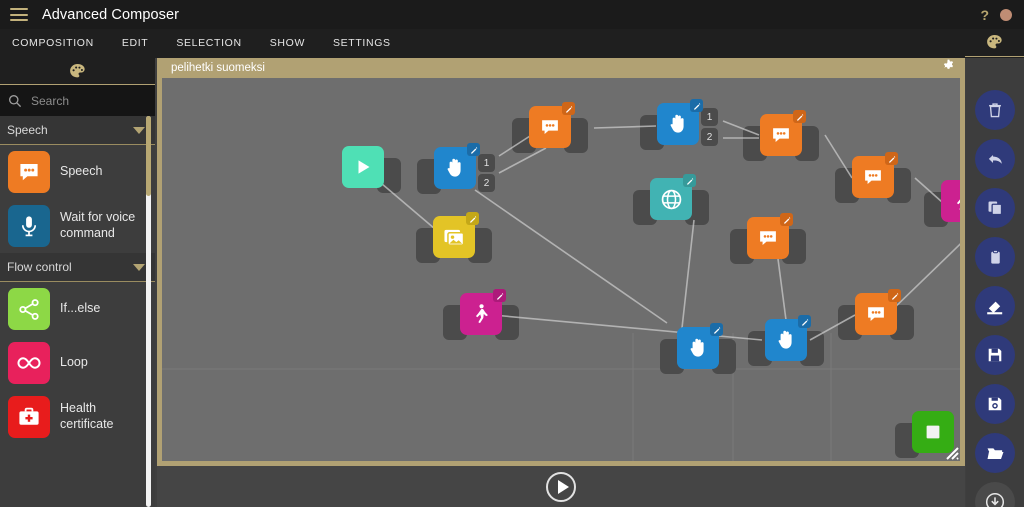  Describe the element at coordinates (98, 225) in the screenshot. I see `sidebar-item-label: Wait for voice command` at that location.